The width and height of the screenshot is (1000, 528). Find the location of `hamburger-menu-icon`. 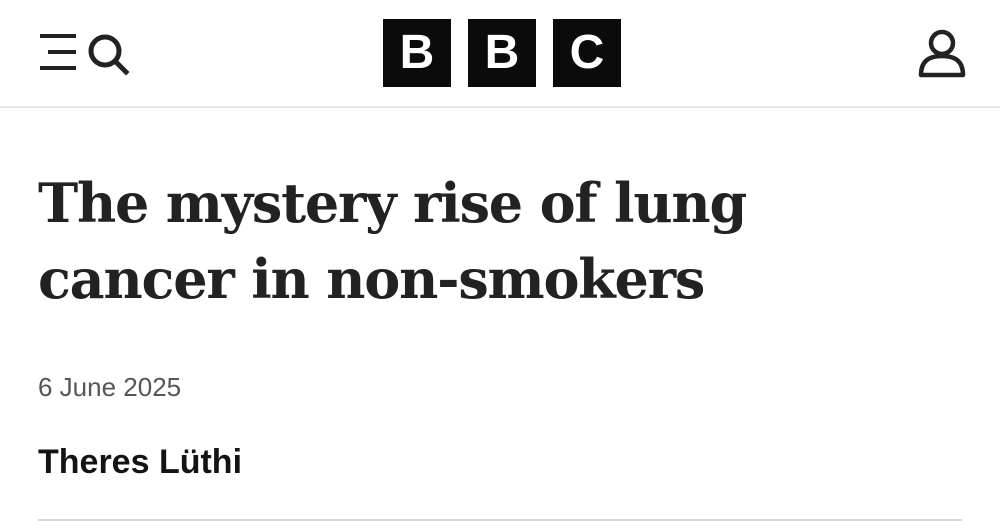

hamburger-menu-icon is located at coordinates (58, 52).